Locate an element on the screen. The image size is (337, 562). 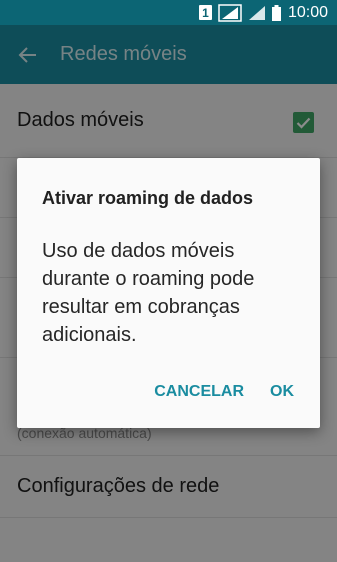
sim-1-icon: 1 is located at coordinates (205, 12).